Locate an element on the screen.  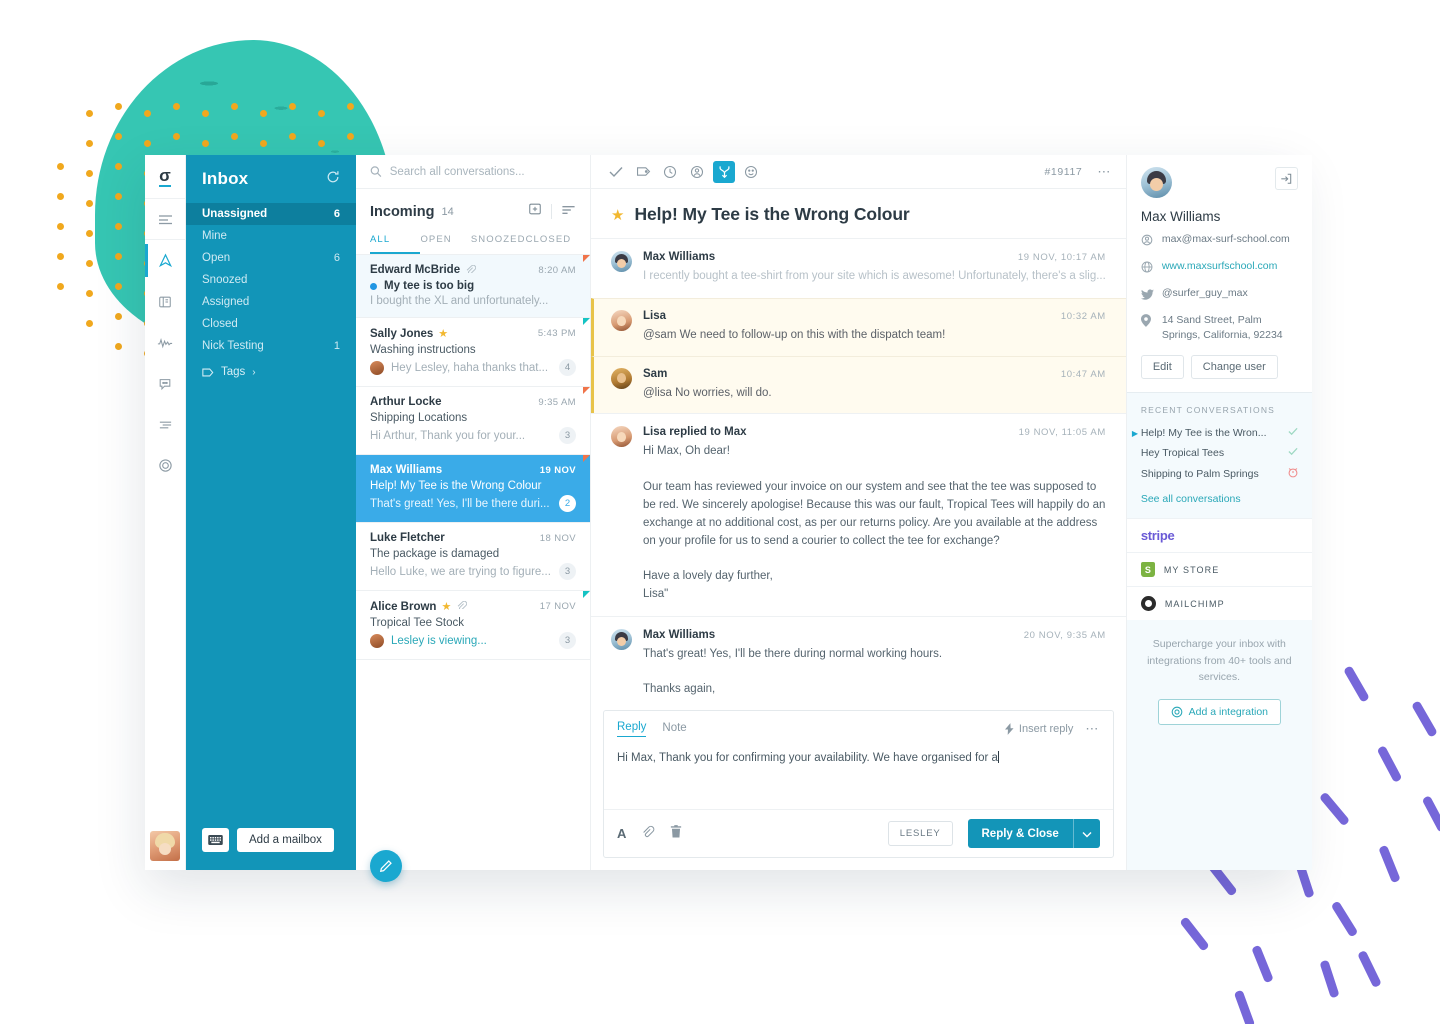
edit-button: Edit is located at coordinates (1162, 367).